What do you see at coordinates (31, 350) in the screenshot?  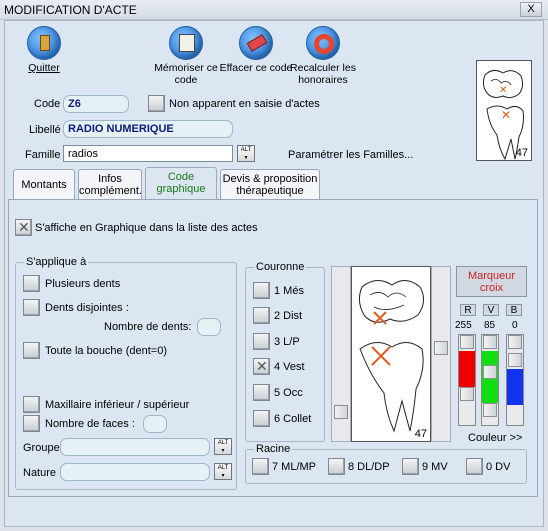 I see `toute-bouche-checkbox` at bounding box center [31, 350].